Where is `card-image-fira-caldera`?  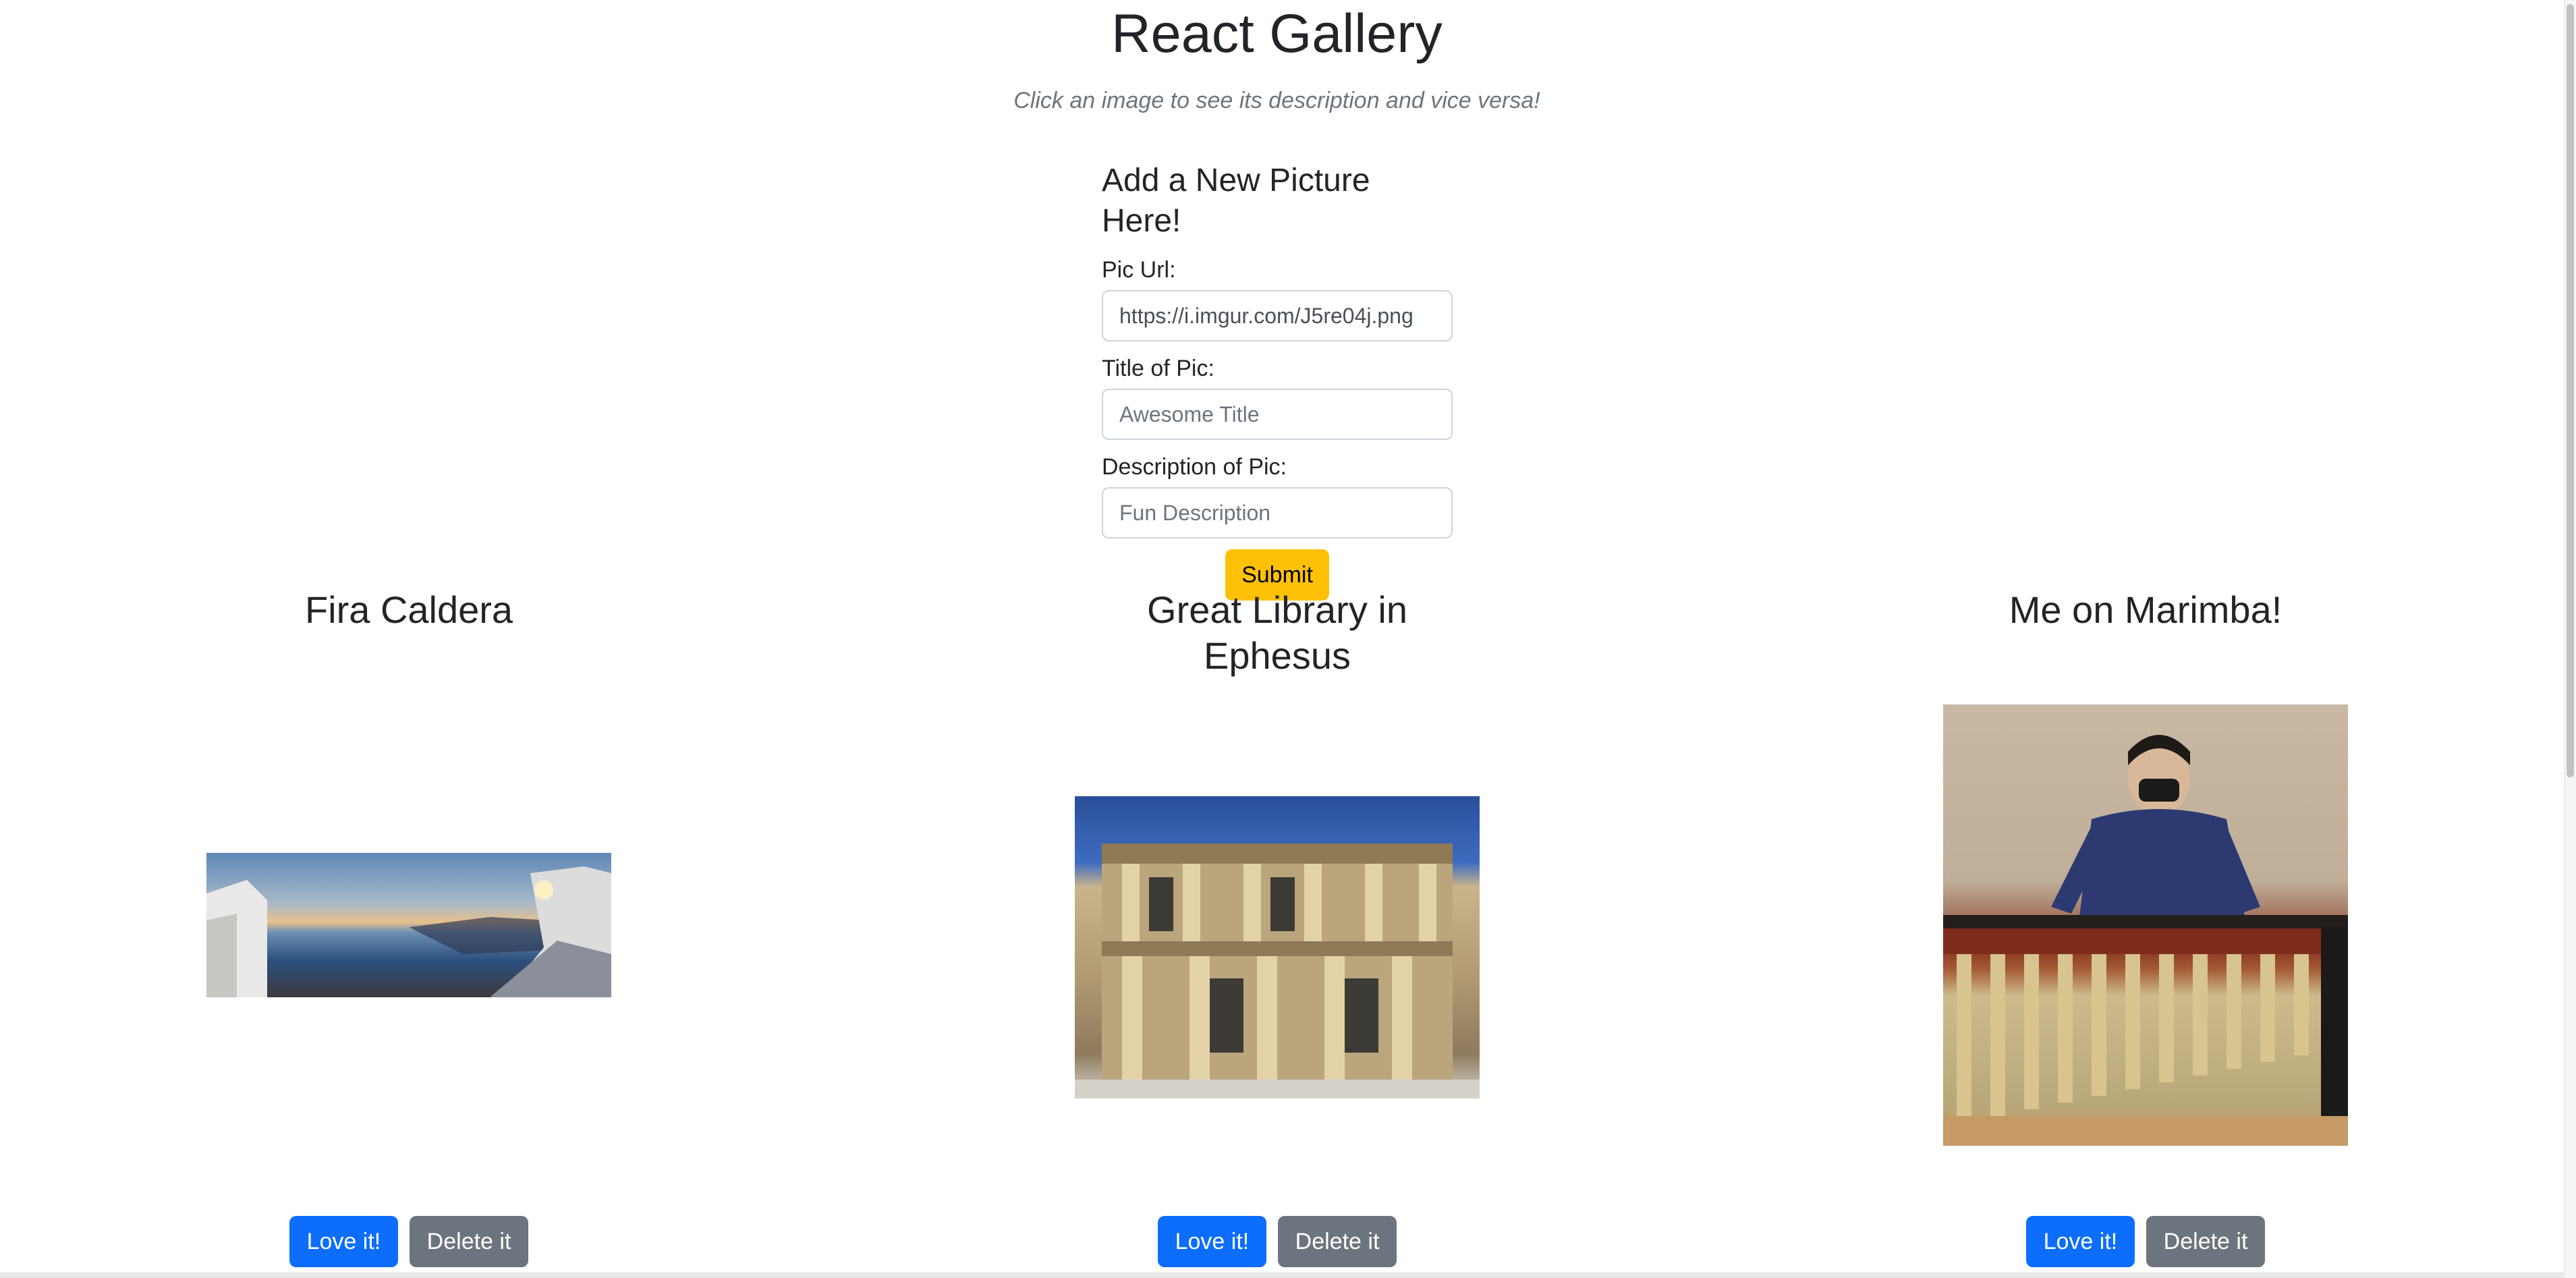 card-image-fira-caldera is located at coordinates (408, 925).